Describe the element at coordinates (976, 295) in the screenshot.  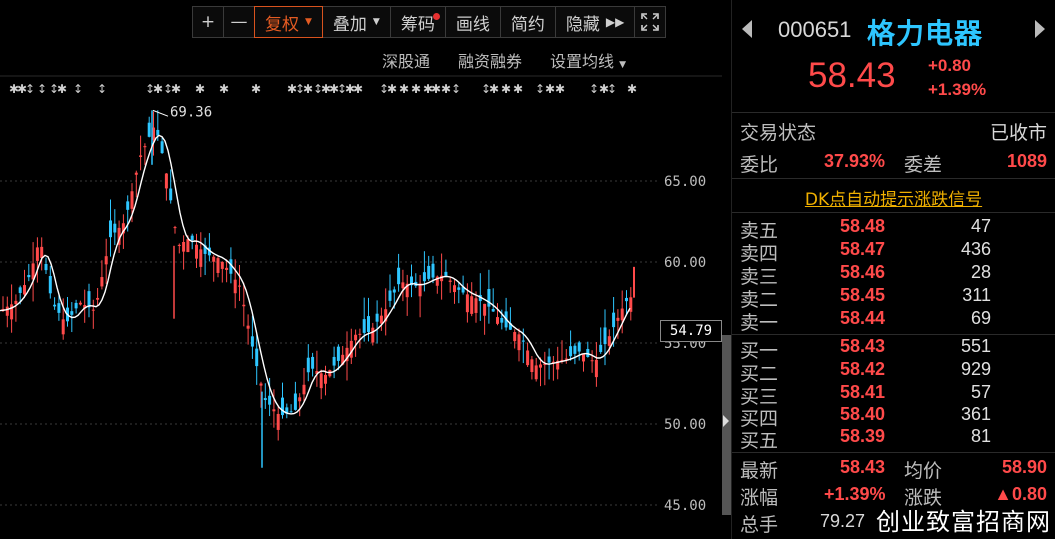
I see `ask-volume: 311` at that location.